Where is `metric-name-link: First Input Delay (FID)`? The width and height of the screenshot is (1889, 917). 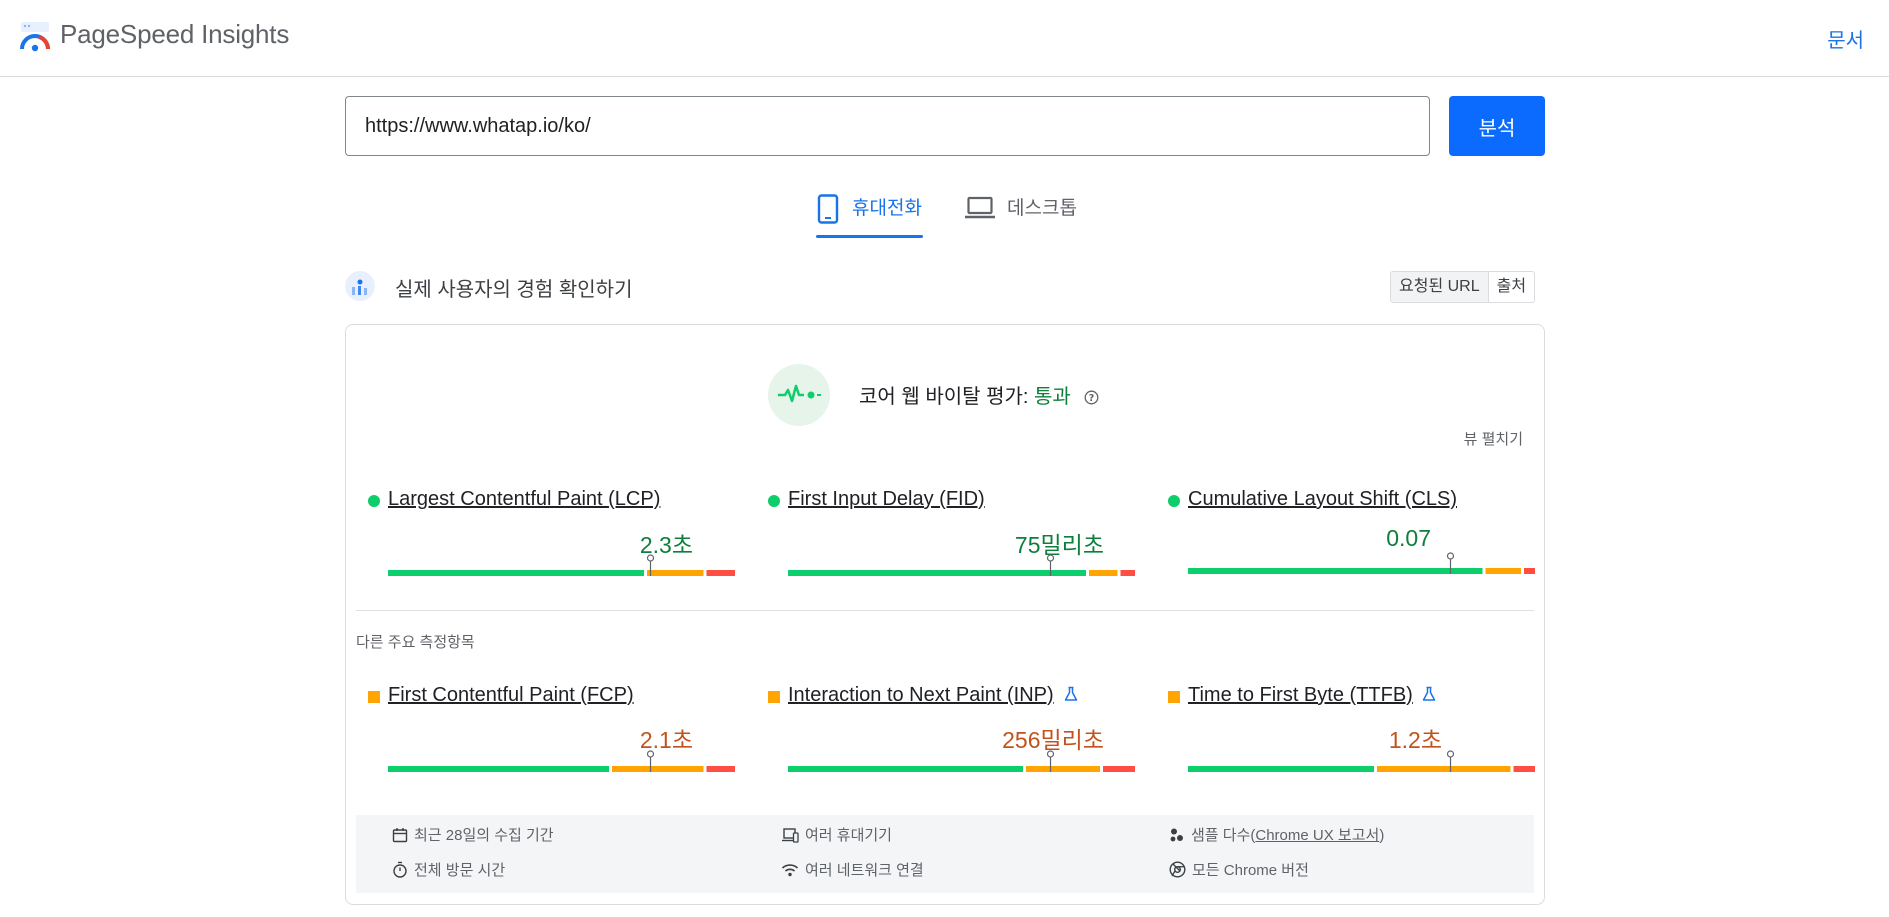 metric-name-link: First Input Delay (FID) is located at coordinates (886, 499).